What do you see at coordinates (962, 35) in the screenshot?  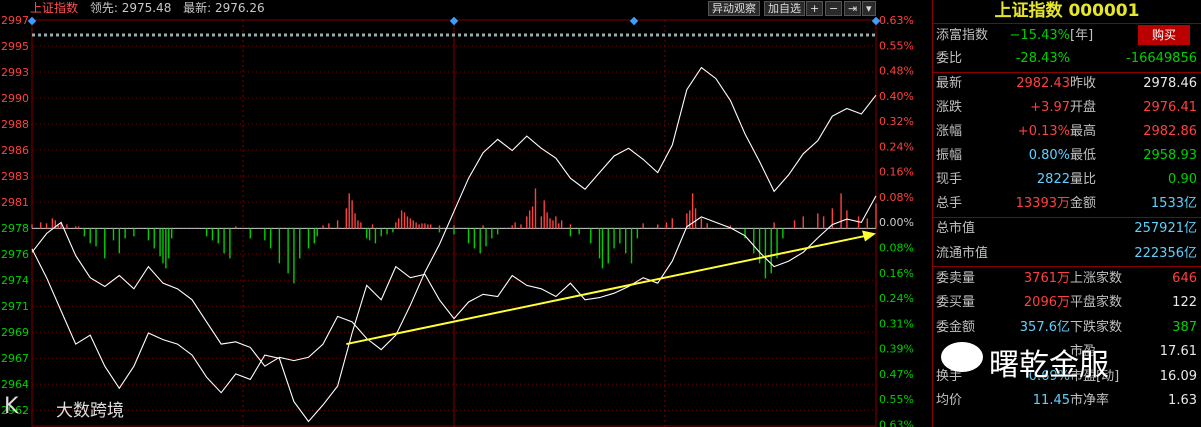 I see `row-label: 添富指数` at bounding box center [962, 35].